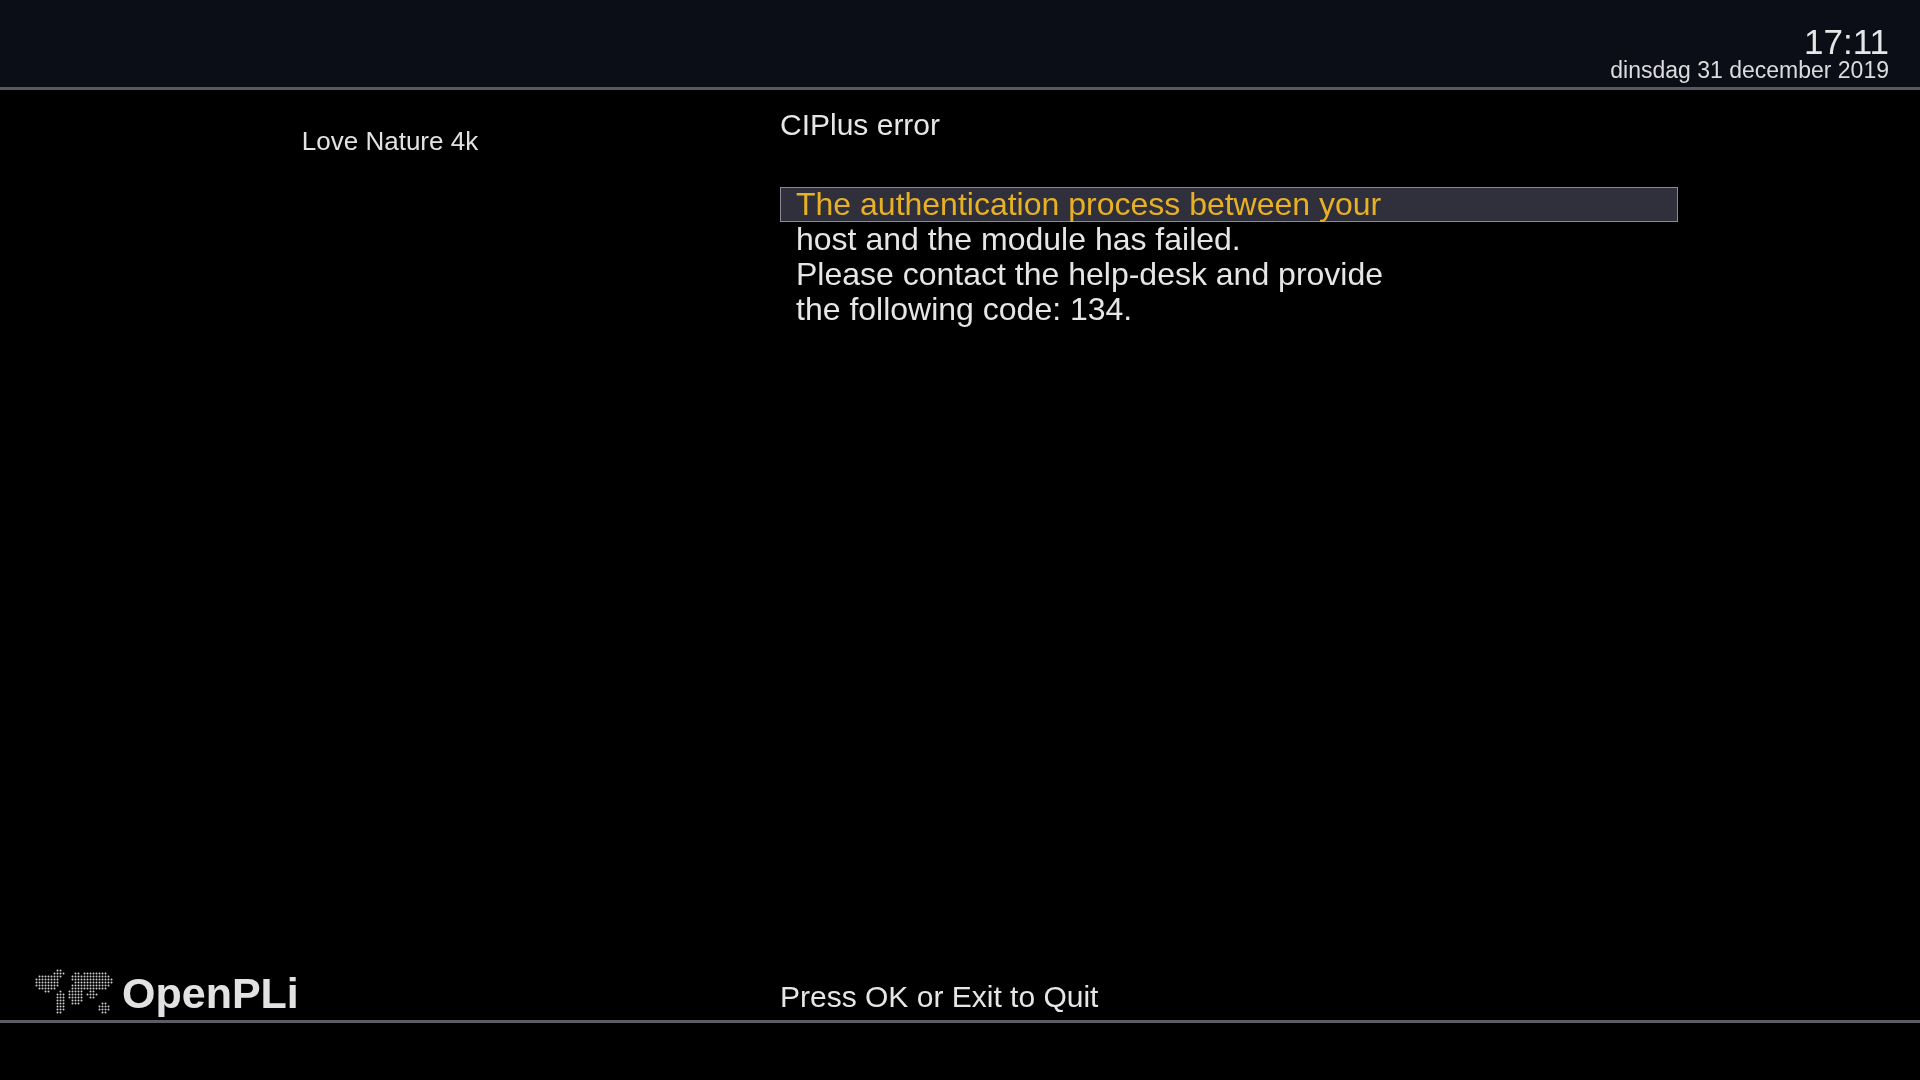 This screenshot has height=1080, width=1920. I want to click on quit-hint: Press OK or Exit to Quit, so click(939, 996).